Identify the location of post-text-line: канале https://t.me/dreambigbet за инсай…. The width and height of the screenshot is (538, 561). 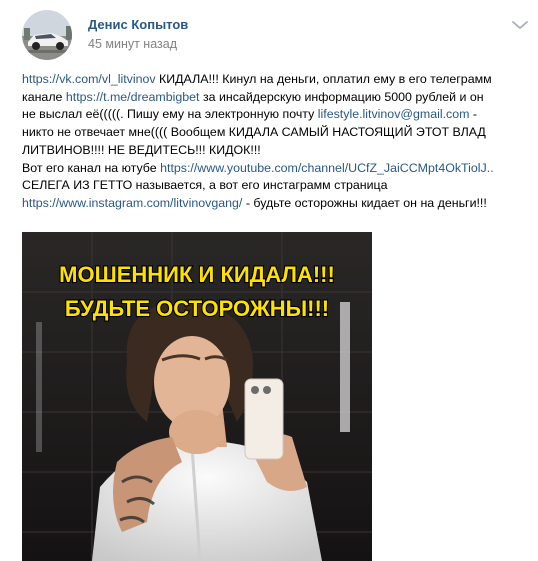
(253, 96).